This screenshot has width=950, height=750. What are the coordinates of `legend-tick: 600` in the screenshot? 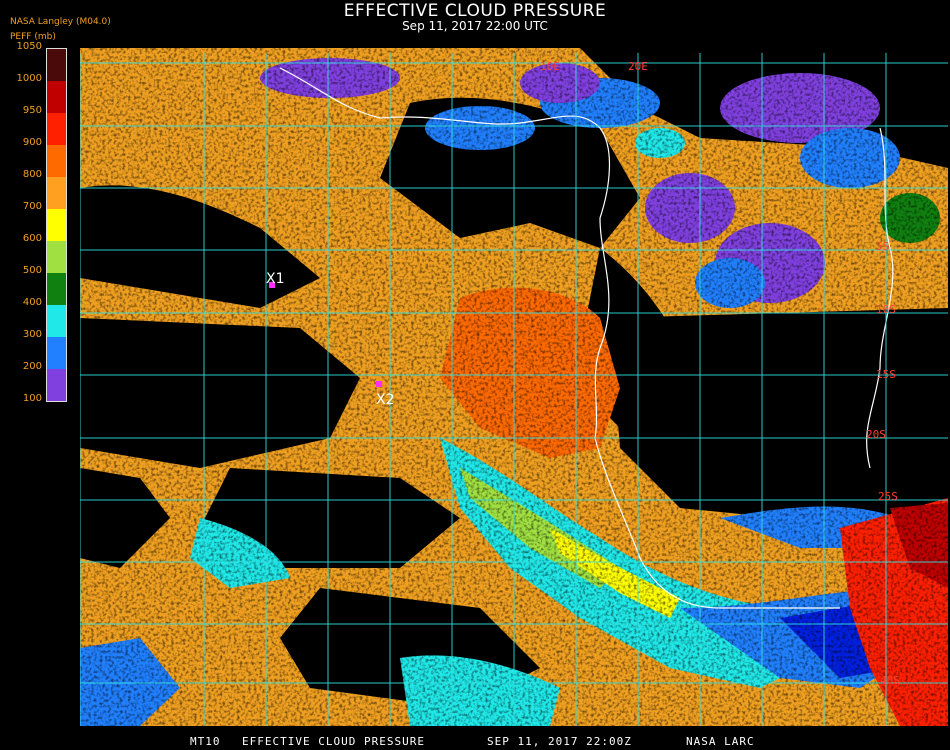 It's located at (32, 238).